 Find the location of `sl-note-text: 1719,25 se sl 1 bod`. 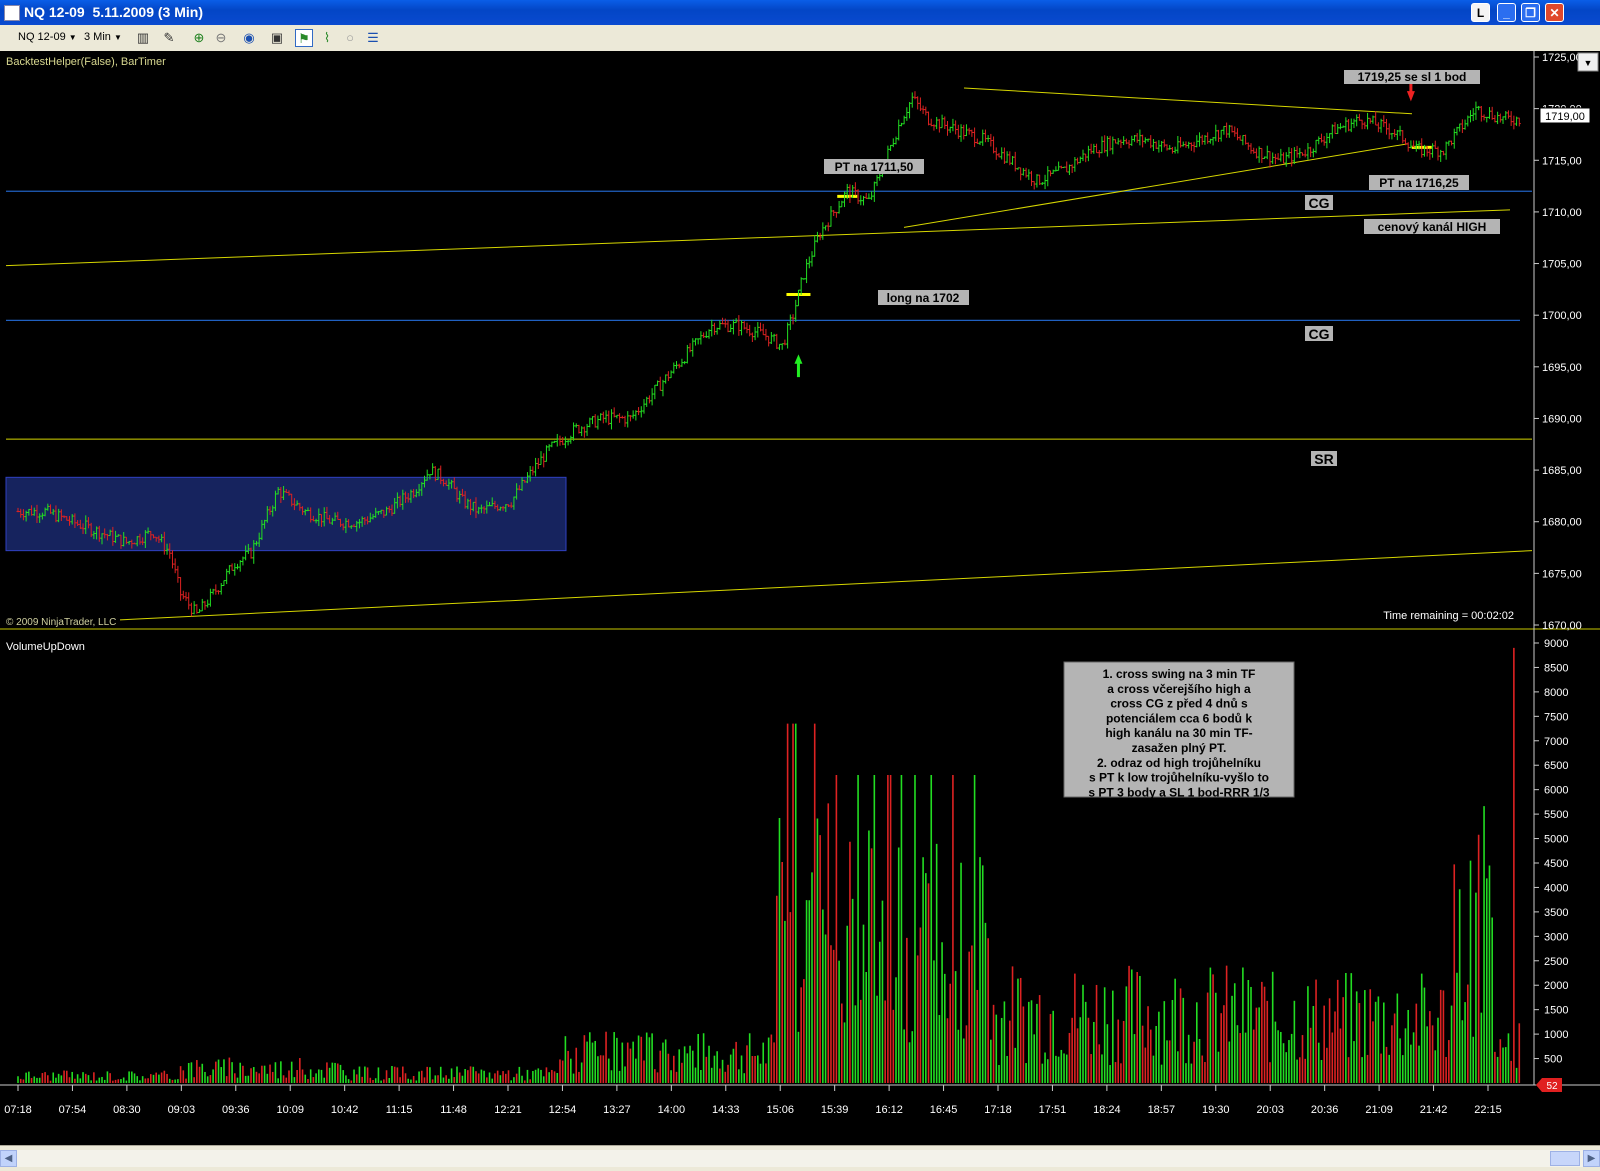

sl-note-text: 1719,25 se sl 1 bod is located at coordinates (1412, 77).